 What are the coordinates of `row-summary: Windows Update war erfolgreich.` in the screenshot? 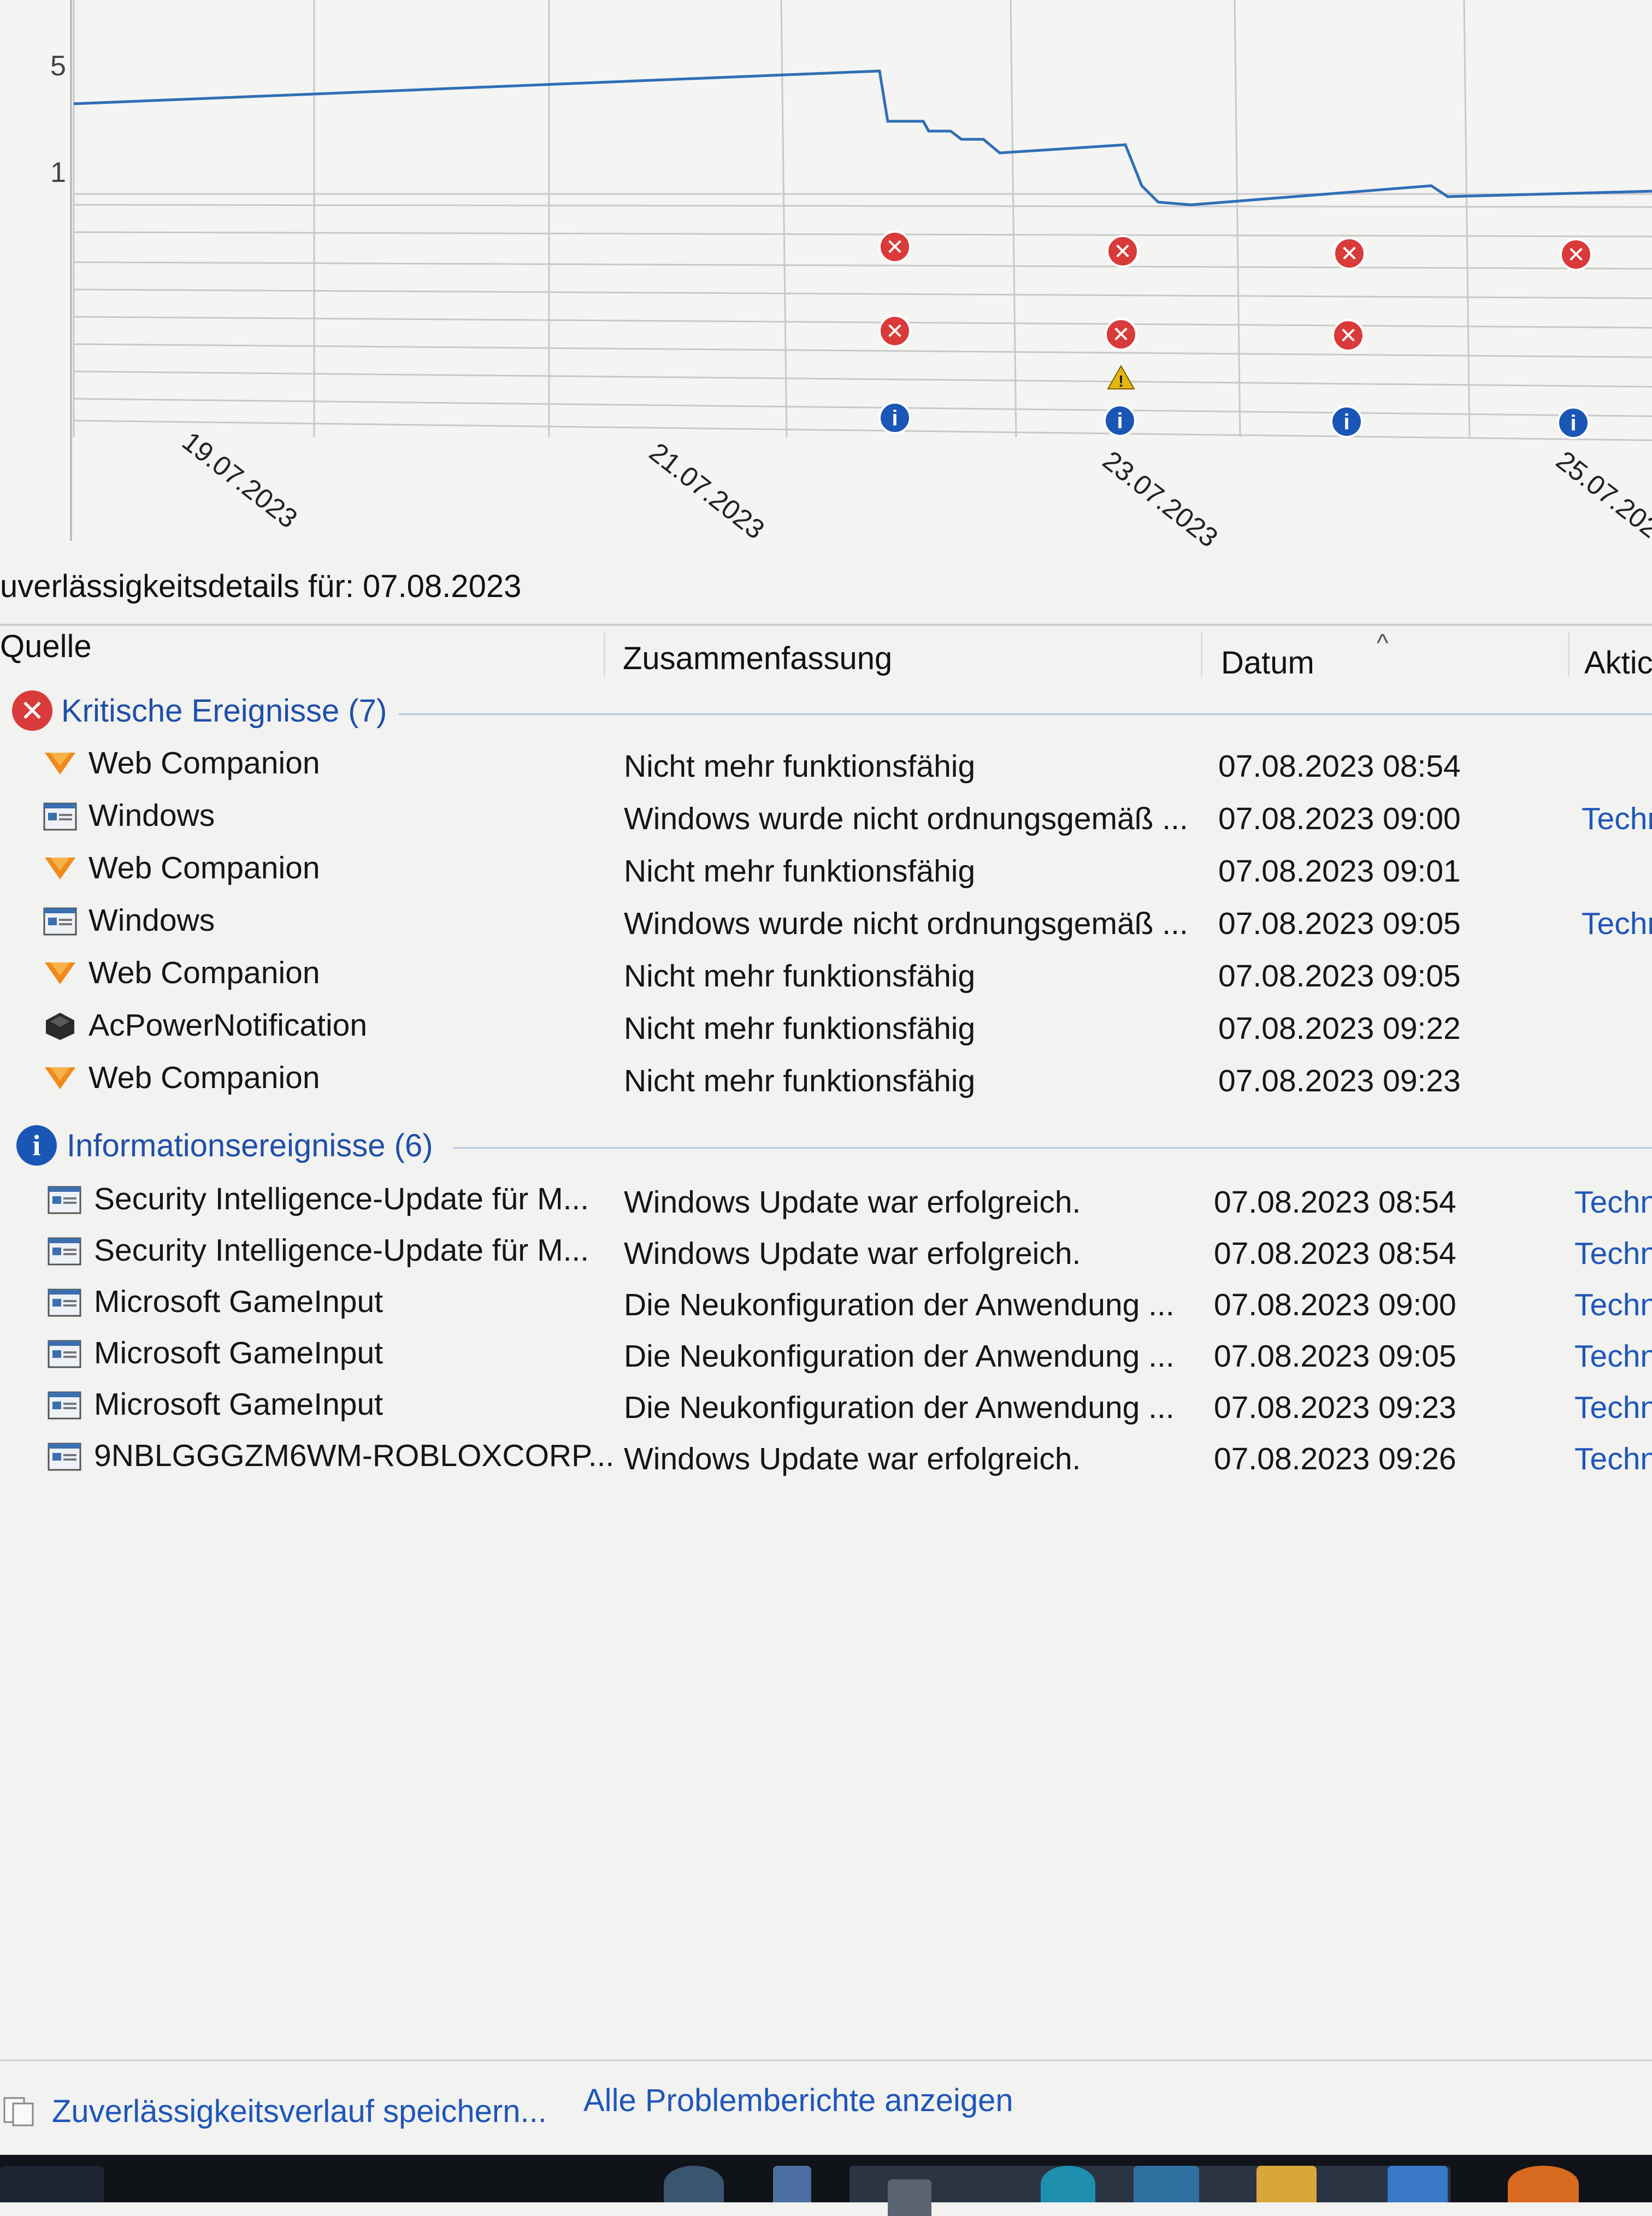 It's located at (852, 1253).